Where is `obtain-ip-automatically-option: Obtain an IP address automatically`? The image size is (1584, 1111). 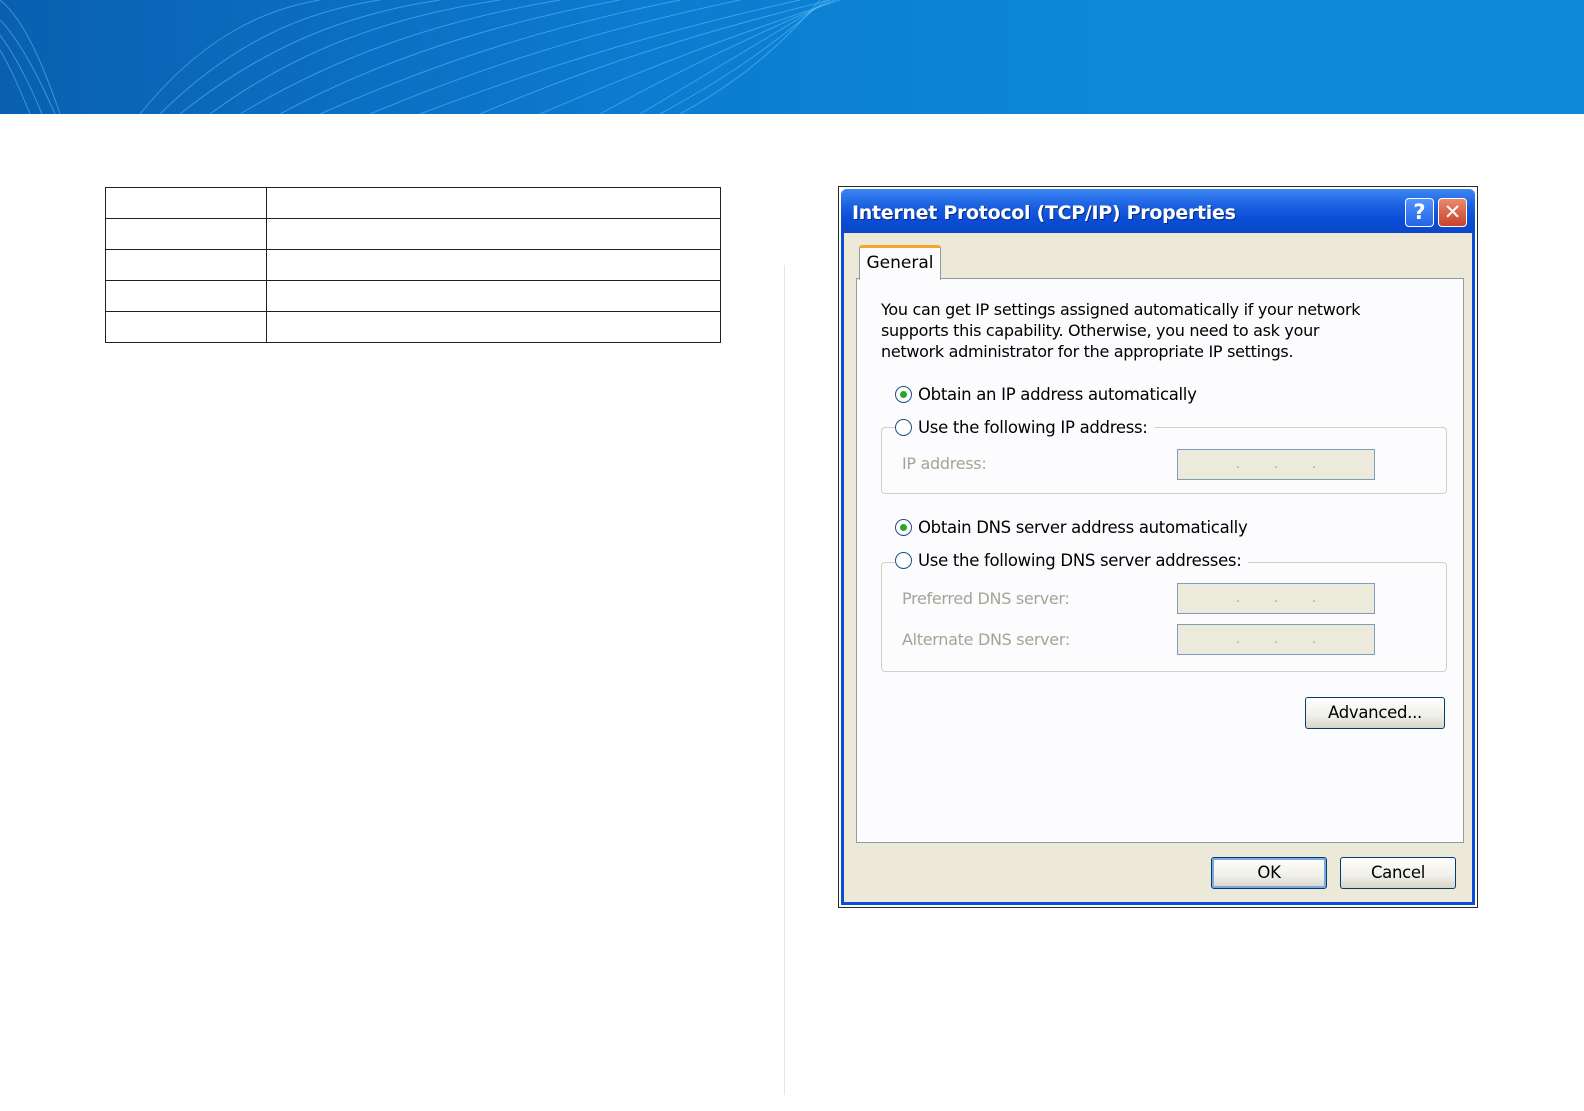
obtain-ip-automatically-option: Obtain an IP address automatically is located at coordinates (1049, 394).